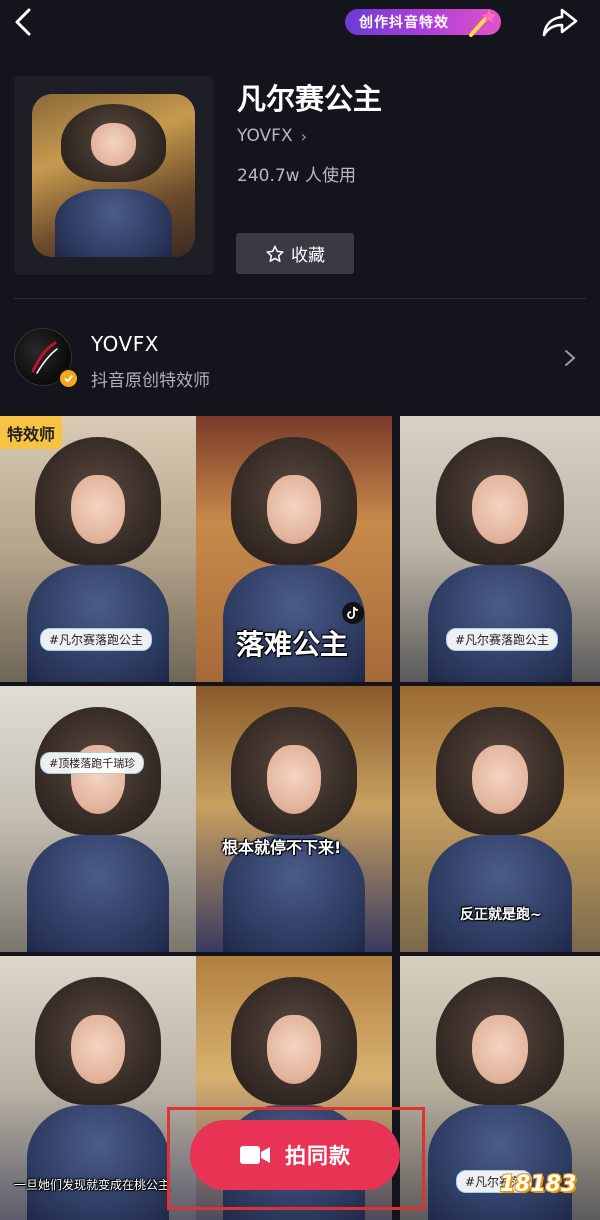 This screenshot has height=1220, width=600. I want to click on annotation-highlight-box, so click(296, 1158).